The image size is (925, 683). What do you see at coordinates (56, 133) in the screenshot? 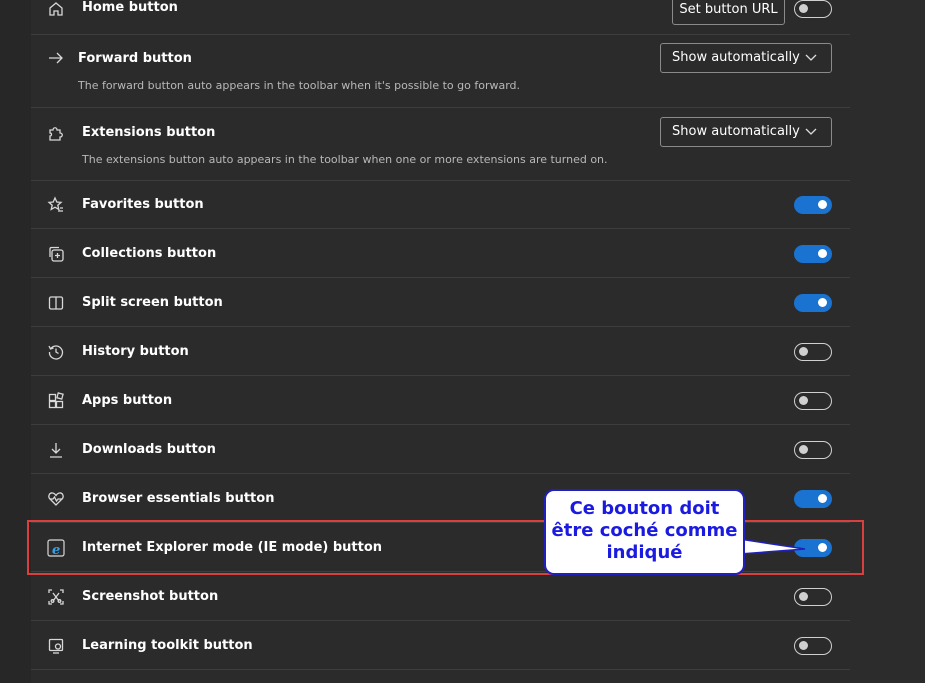
I see `puzzle-icon` at bounding box center [56, 133].